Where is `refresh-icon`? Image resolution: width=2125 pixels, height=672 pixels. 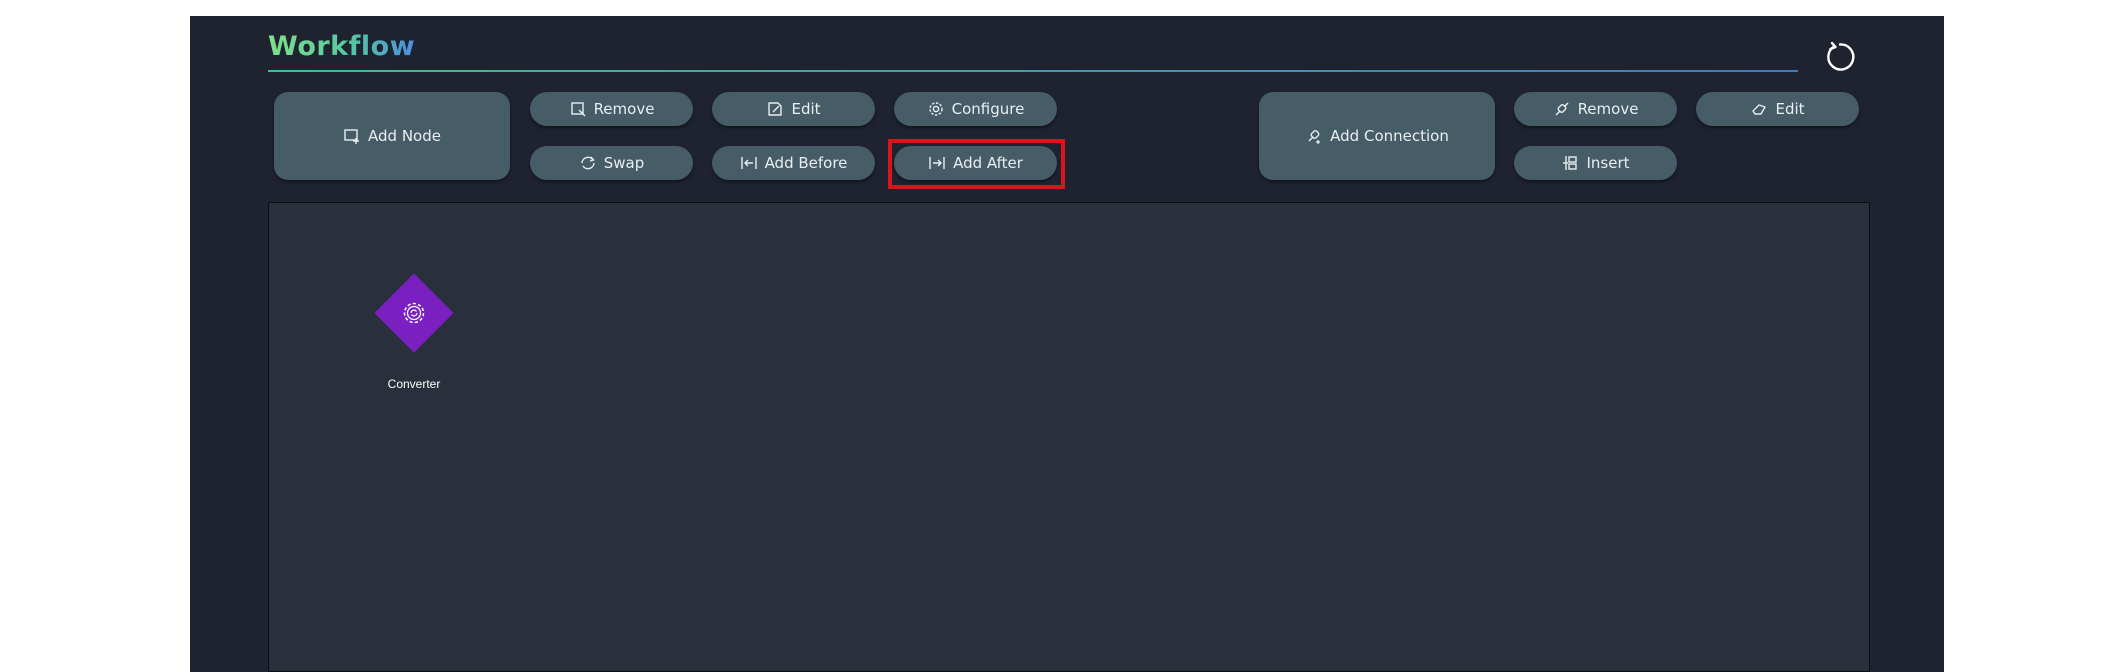
refresh-icon is located at coordinates (1841, 56).